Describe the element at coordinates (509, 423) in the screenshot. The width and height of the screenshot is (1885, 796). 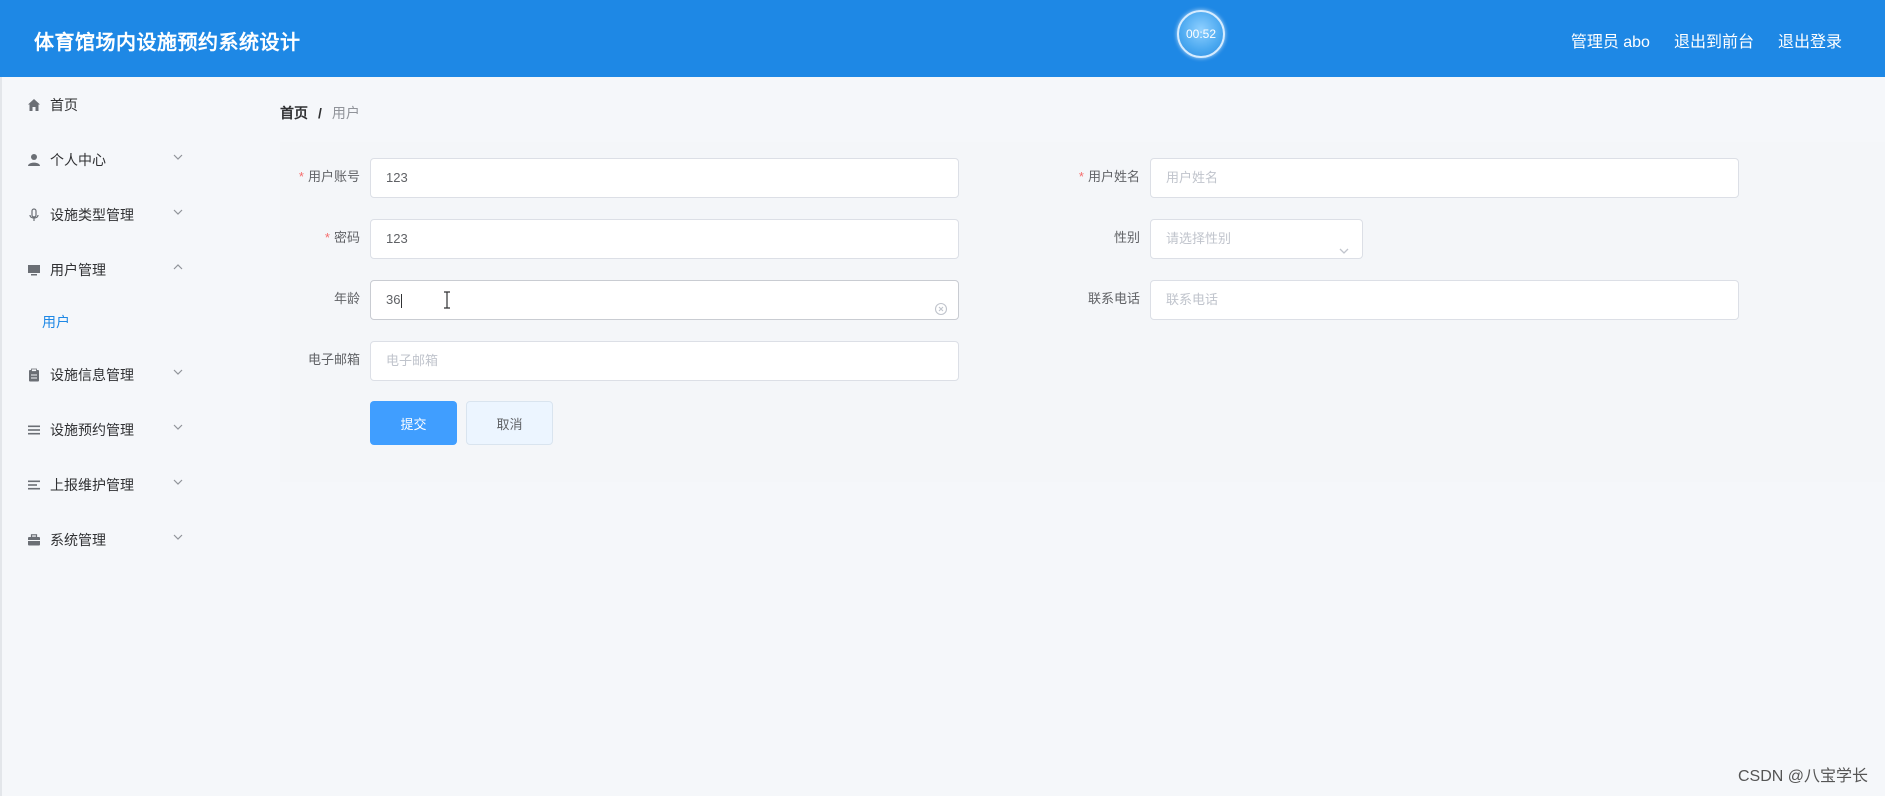
I see `cancel-button: 取消` at that location.